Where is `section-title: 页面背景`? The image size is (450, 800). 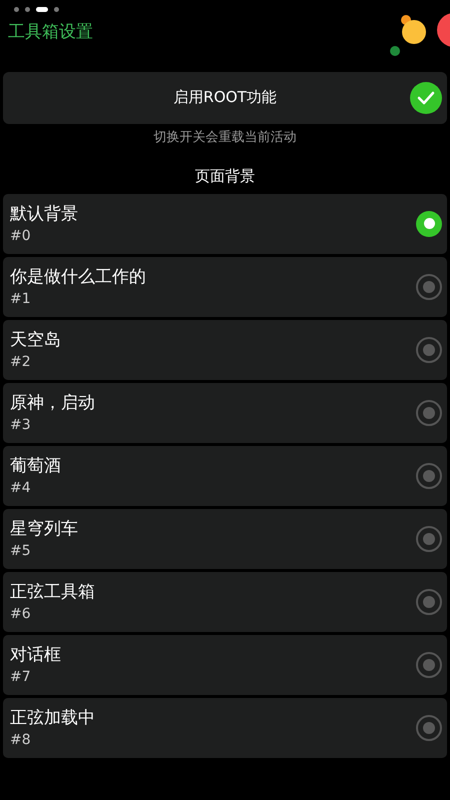 section-title: 页面背景 is located at coordinates (225, 176).